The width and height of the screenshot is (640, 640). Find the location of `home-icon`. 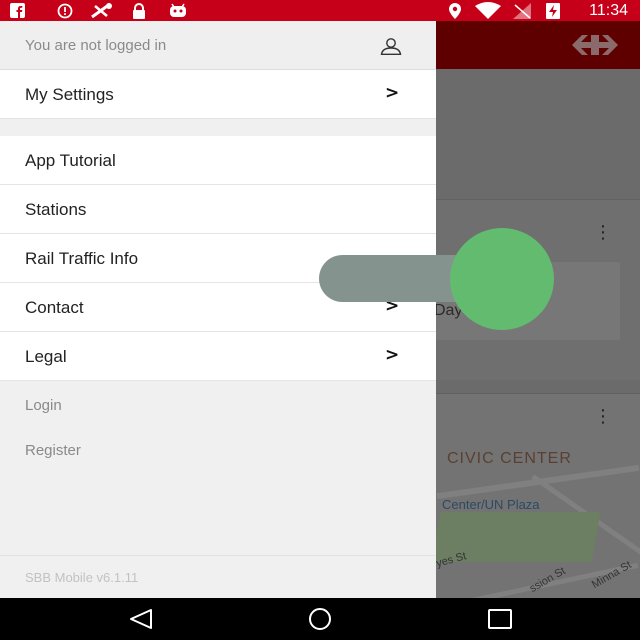

home-icon is located at coordinates (320, 619).